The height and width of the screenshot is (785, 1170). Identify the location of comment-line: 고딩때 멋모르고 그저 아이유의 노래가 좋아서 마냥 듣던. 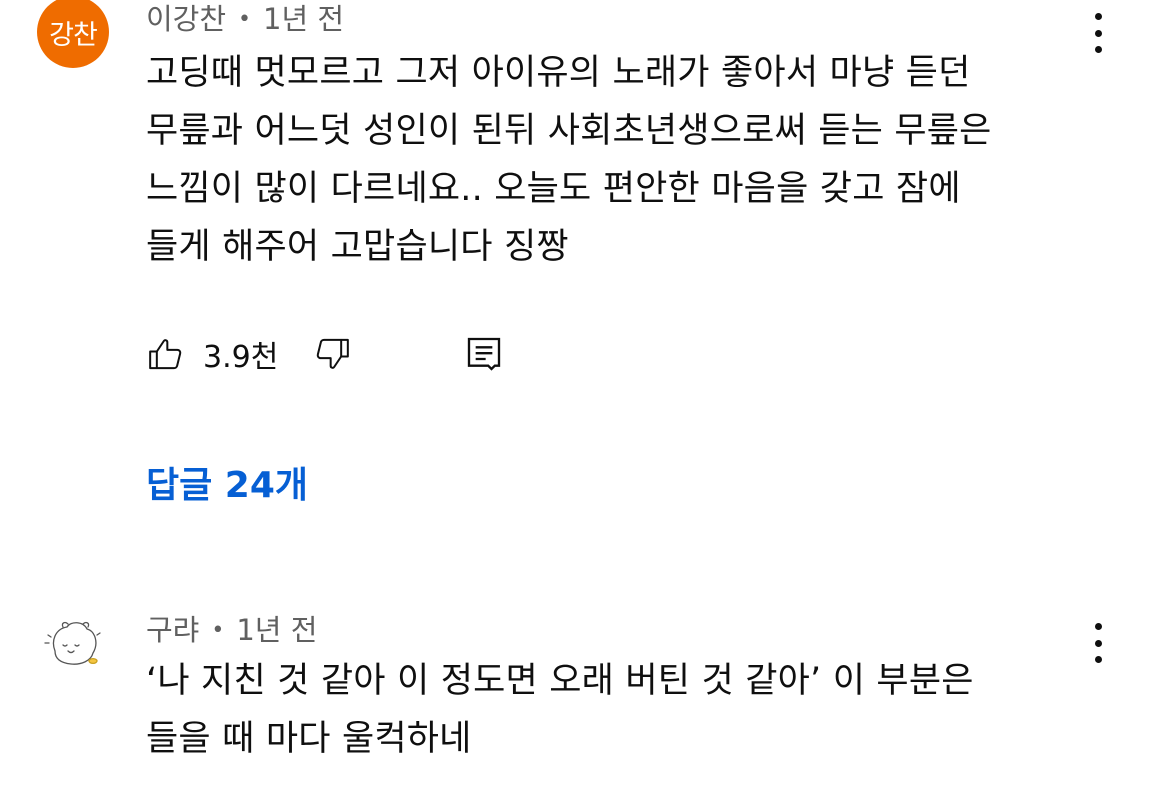
(558, 73).